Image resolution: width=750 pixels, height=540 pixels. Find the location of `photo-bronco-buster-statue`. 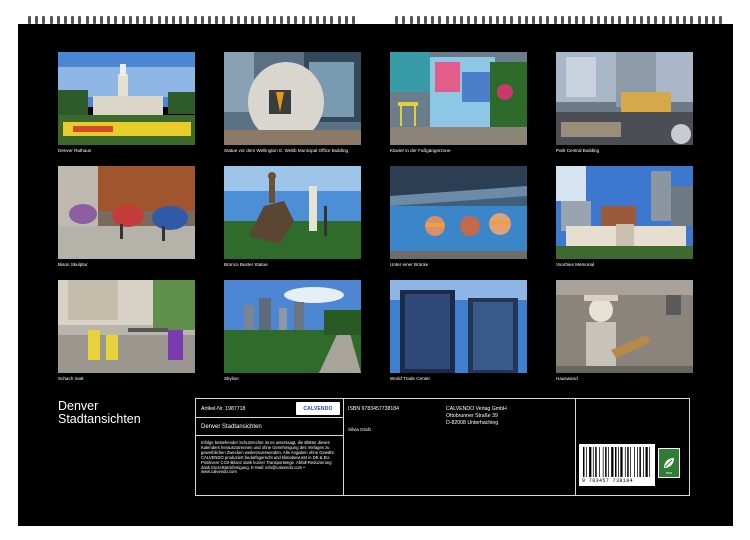

photo-bronco-buster-statue is located at coordinates (292, 212).